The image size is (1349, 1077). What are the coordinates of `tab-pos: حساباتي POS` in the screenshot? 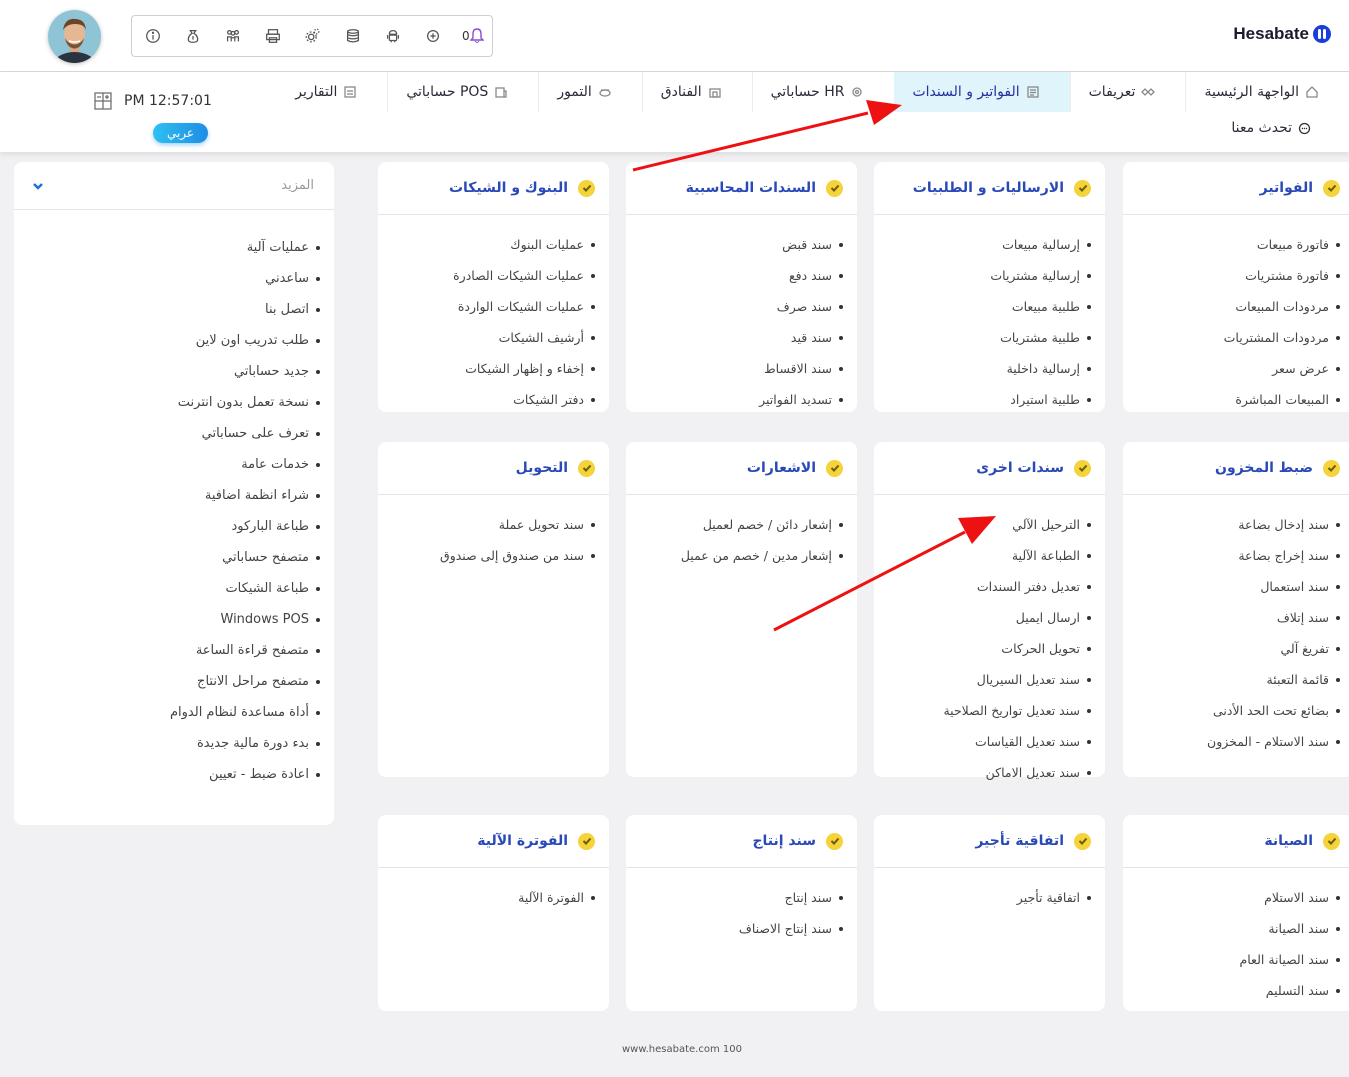 It's located at (462, 92).